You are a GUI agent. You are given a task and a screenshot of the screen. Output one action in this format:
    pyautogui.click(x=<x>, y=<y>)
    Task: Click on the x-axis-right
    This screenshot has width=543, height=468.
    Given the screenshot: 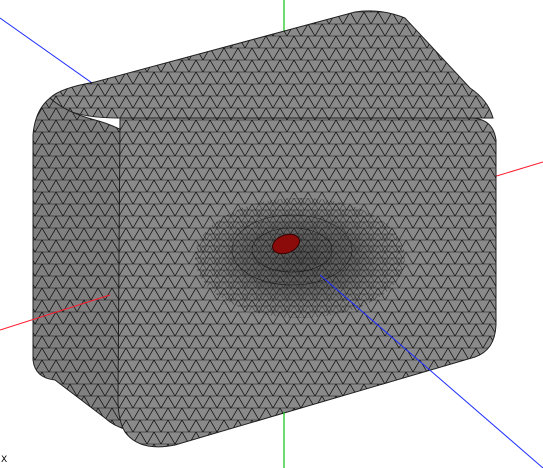 What is the action you would take?
    pyautogui.click(x=516, y=170)
    